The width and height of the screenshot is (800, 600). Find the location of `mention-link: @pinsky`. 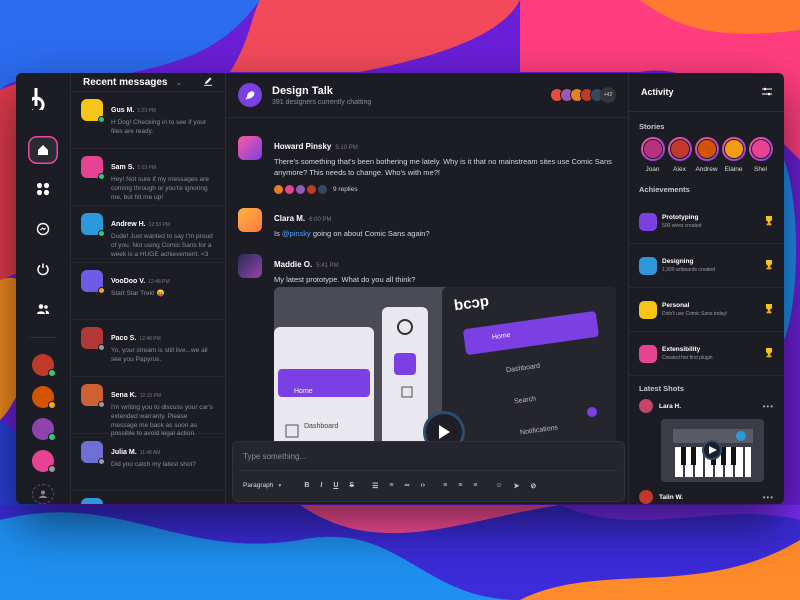

mention-link: @pinsky is located at coordinates (296, 233).